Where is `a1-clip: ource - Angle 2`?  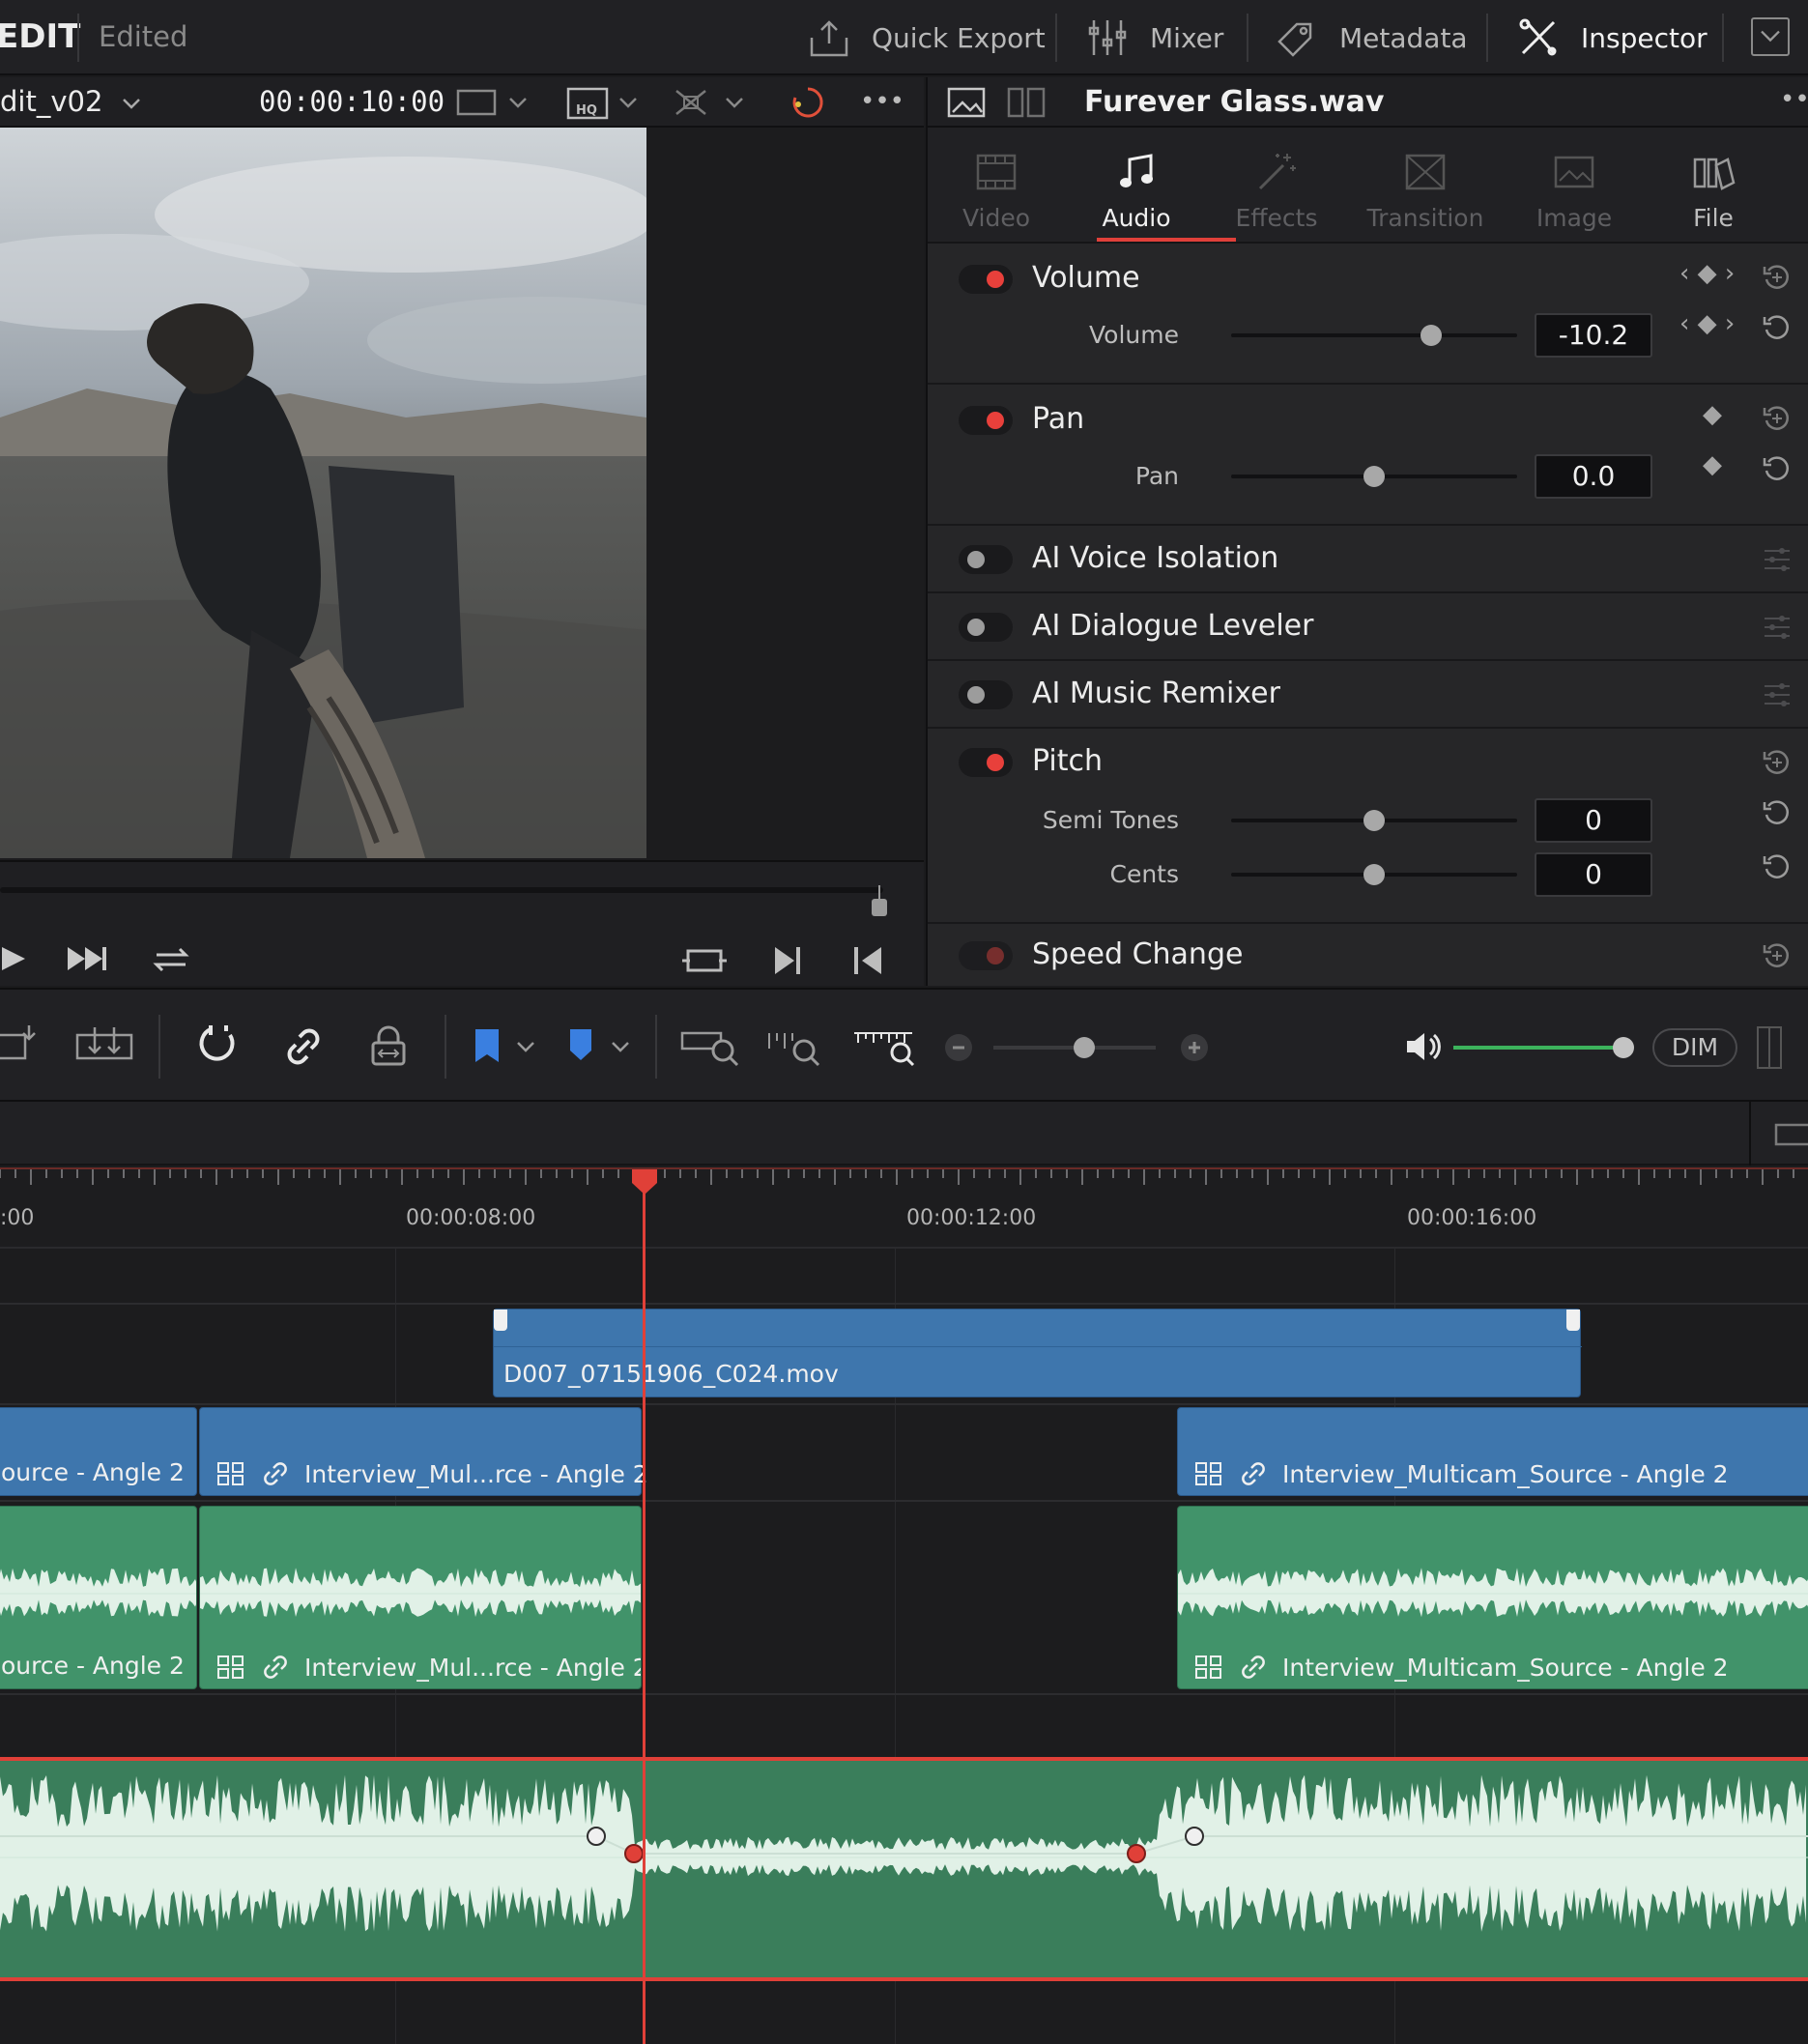 a1-clip: ource - Angle 2 is located at coordinates (98, 1597).